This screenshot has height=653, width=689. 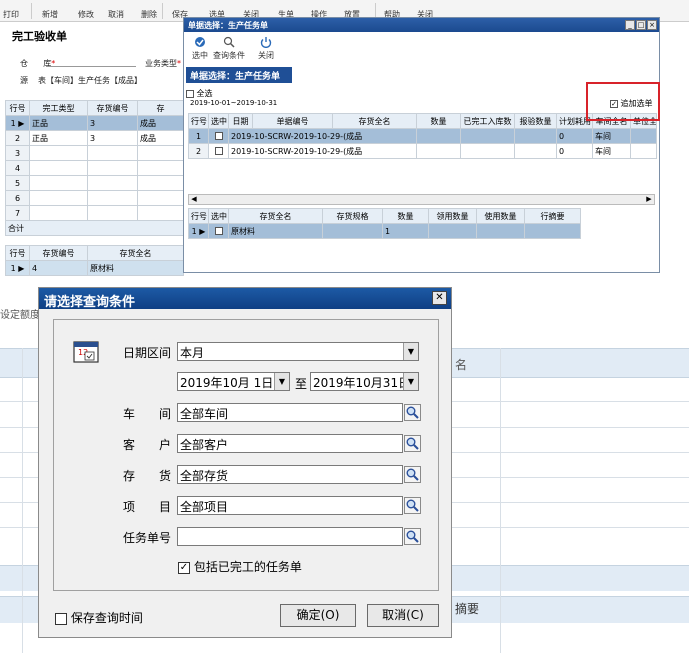 What do you see at coordinates (421, 199) in the screenshot?
I see `horizontal-scrollbar: ◀ ▶` at bounding box center [421, 199].